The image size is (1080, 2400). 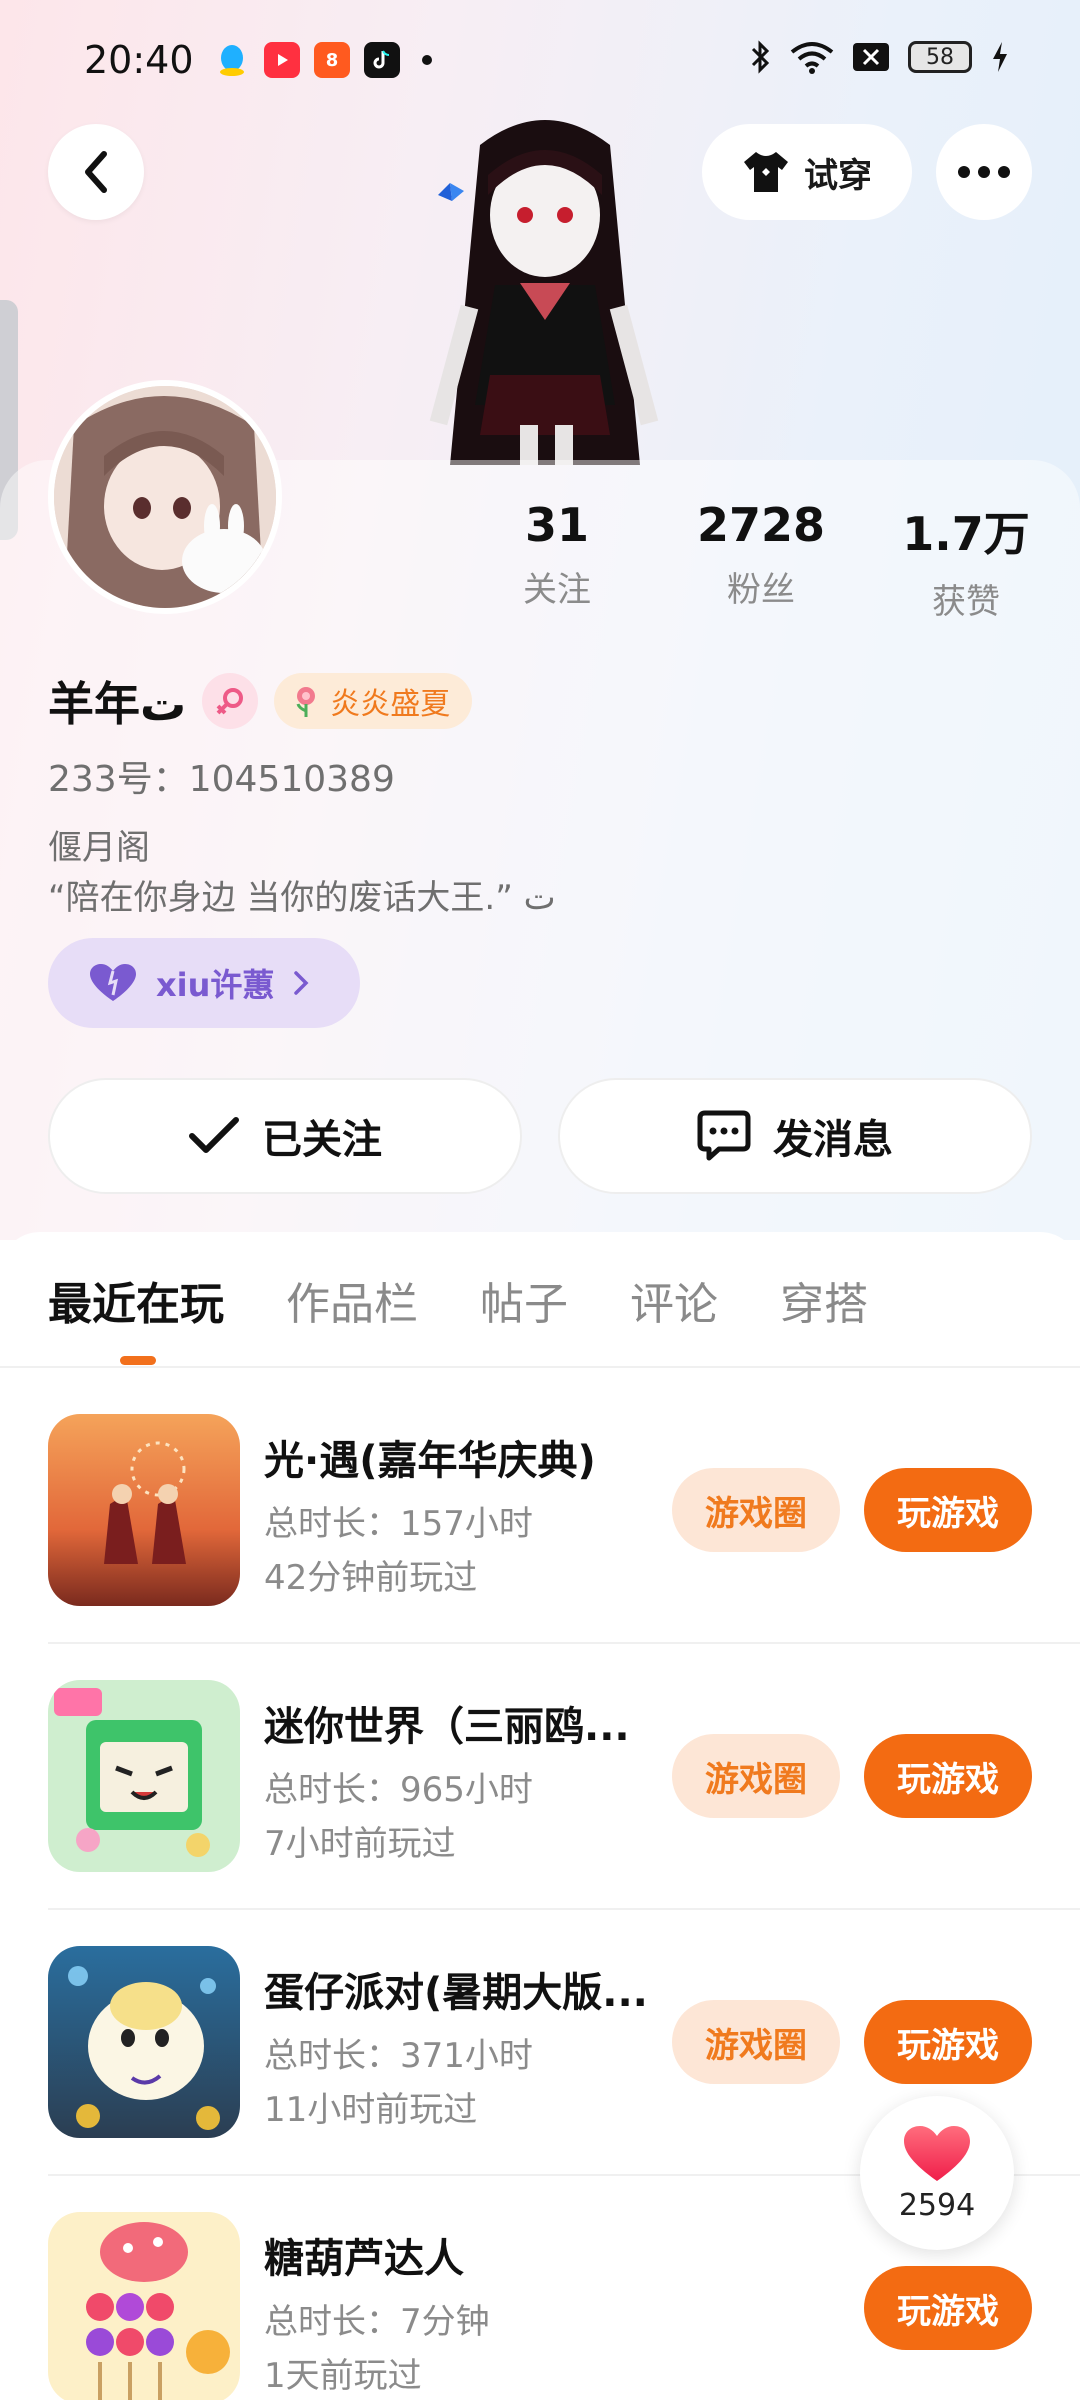 What do you see at coordinates (724, 1135) in the screenshot?
I see `chat-bubble-icon` at bounding box center [724, 1135].